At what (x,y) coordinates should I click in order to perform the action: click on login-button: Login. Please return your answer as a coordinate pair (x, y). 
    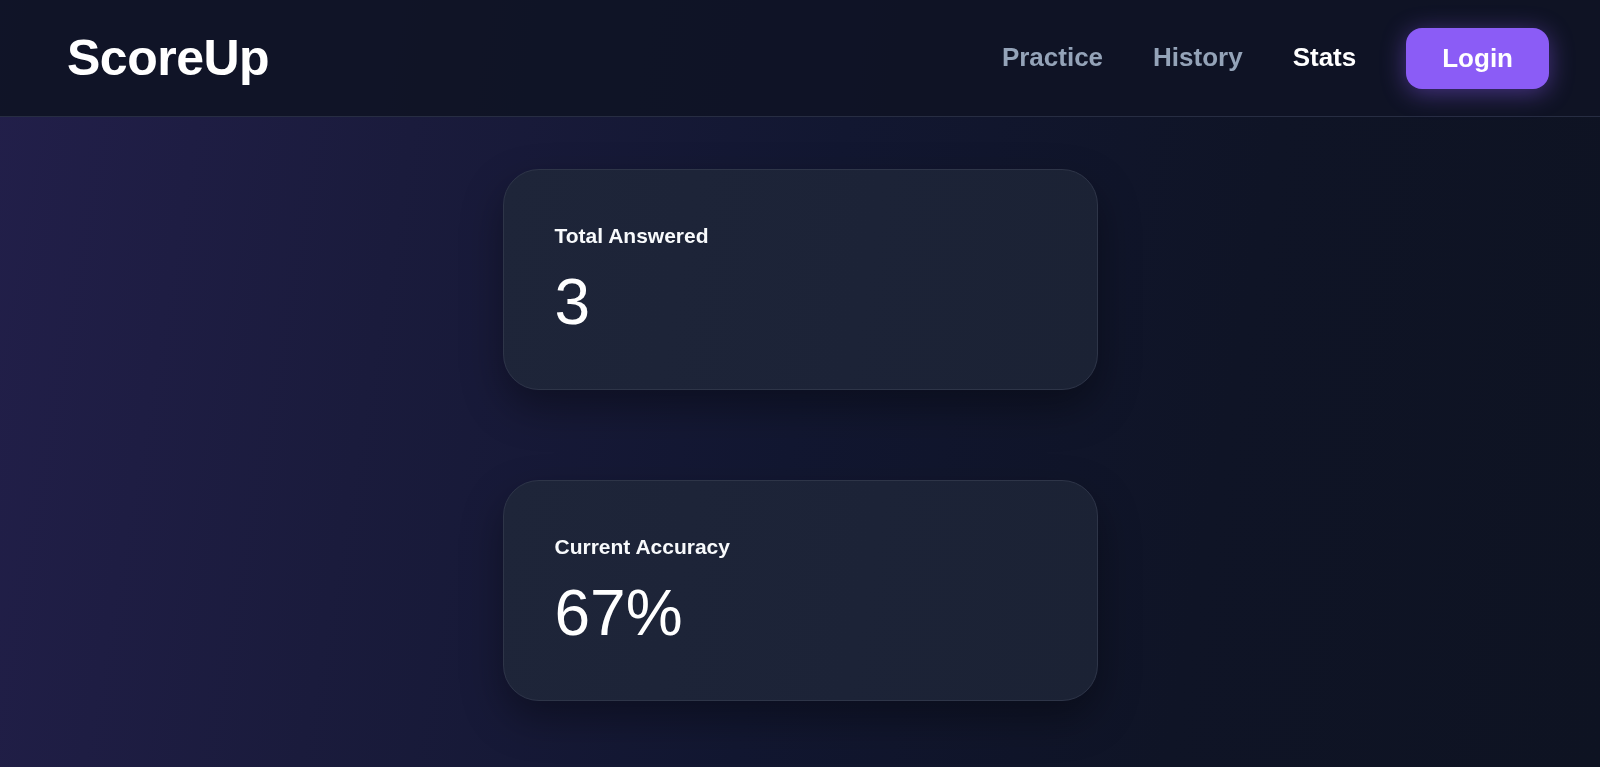
    Looking at the image, I should click on (1477, 58).